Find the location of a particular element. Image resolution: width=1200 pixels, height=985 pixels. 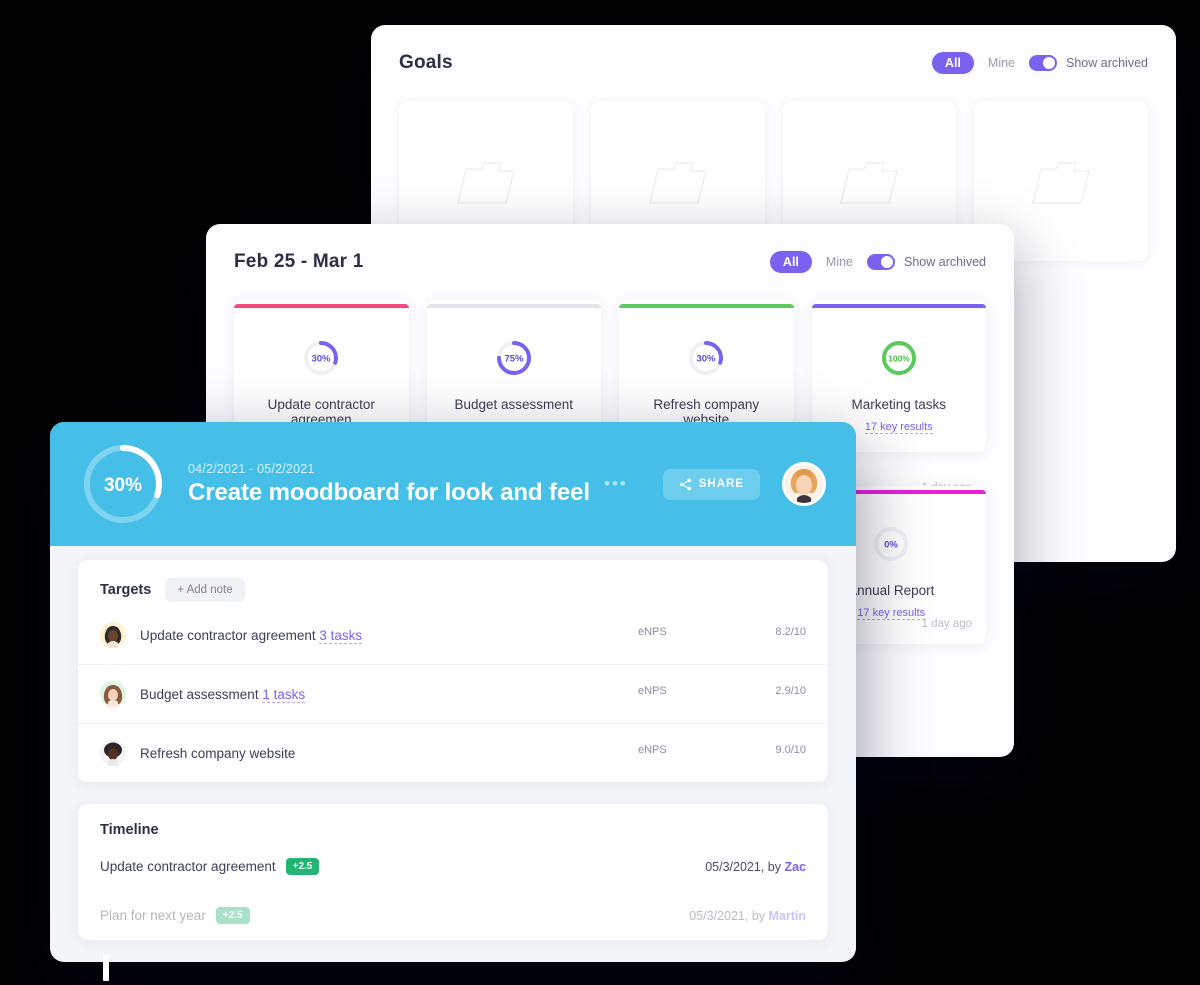

share-icon is located at coordinates (685, 484).